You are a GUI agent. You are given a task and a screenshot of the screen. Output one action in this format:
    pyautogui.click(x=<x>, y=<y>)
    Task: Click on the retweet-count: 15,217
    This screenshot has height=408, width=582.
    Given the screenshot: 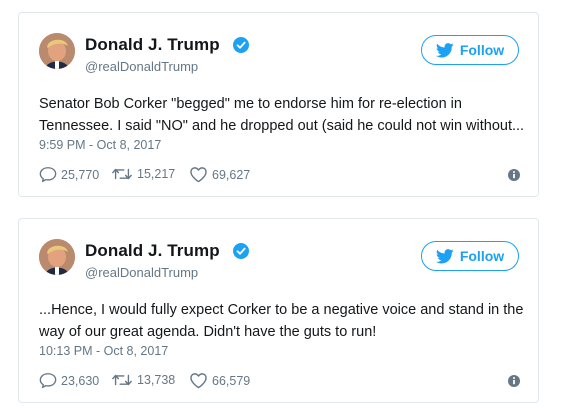 What is the action you would take?
    pyautogui.click(x=156, y=174)
    